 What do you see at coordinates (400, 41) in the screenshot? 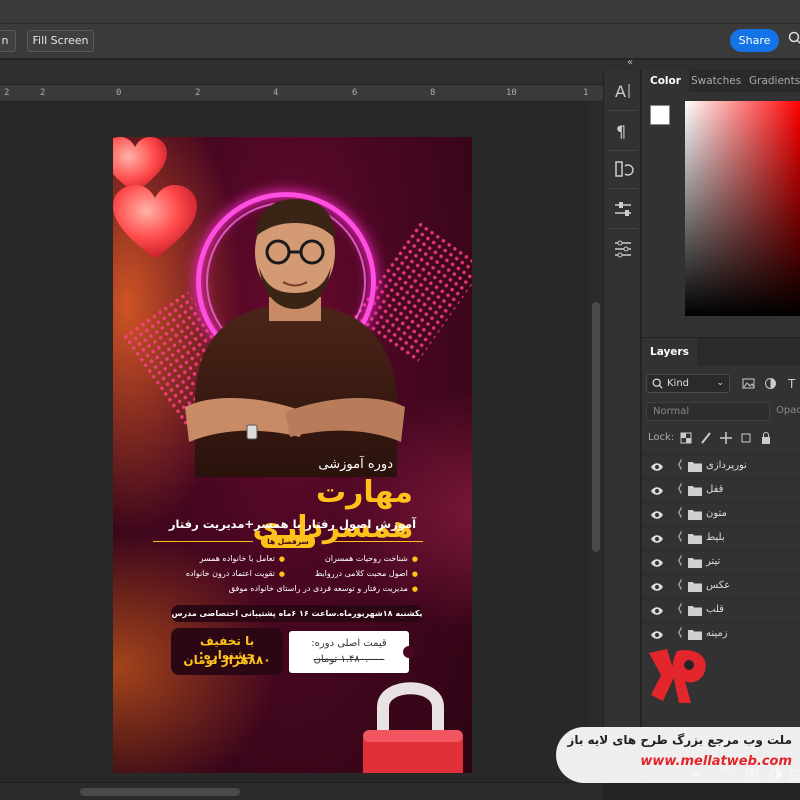
I see `options-bar` at bounding box center [400, 41].